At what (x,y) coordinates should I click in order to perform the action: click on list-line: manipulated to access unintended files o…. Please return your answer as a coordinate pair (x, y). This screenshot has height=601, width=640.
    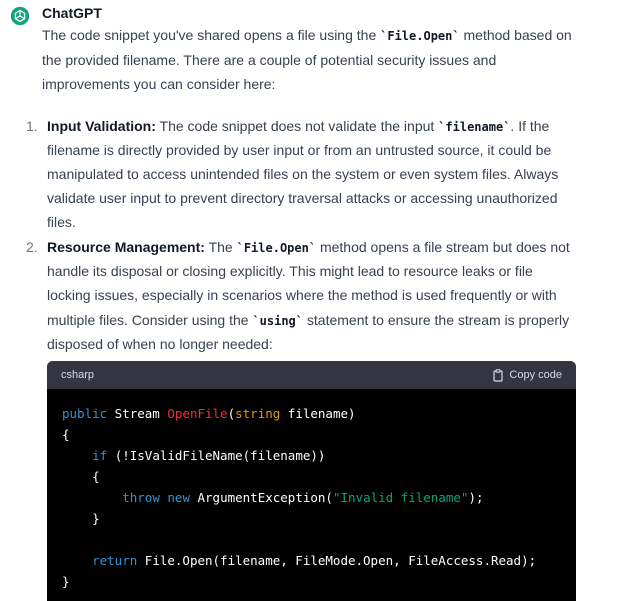
    Looking at the image, I should click on (303, 174).